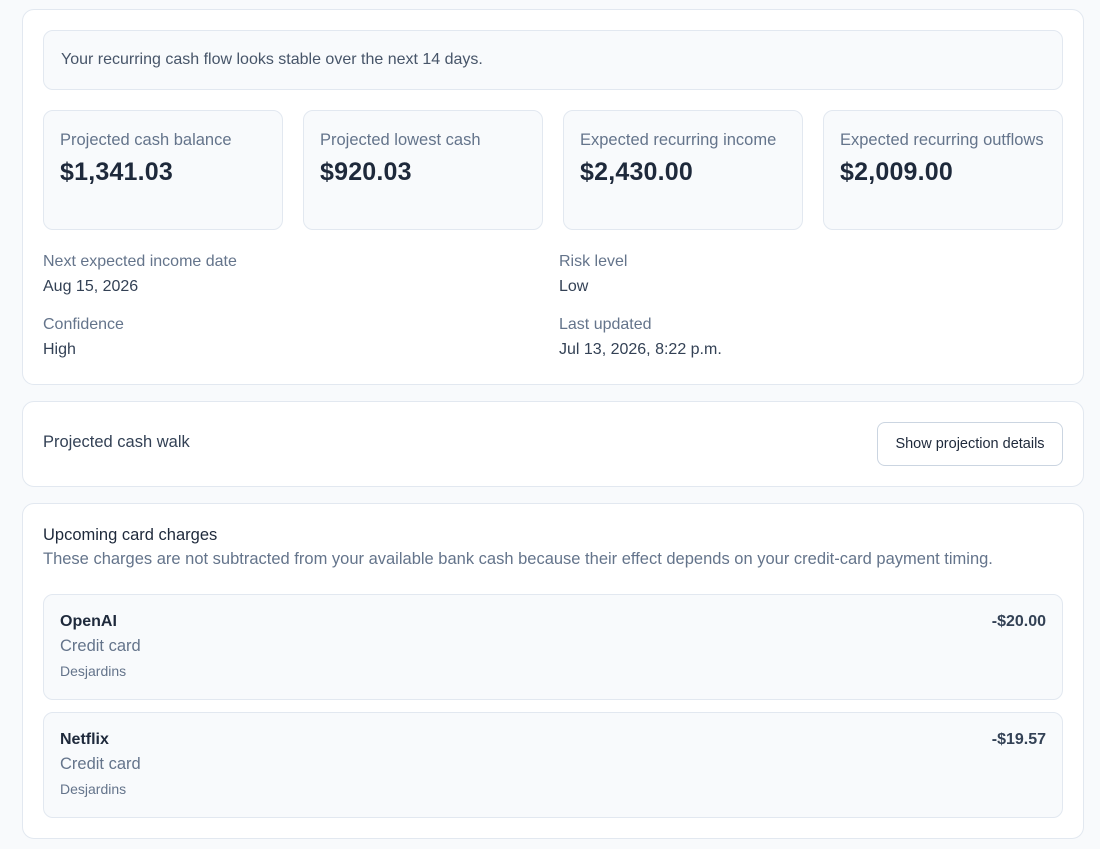 The height and width of the screenshot is (849, 1100). I want to click on metric-projected-lowest-cash: Projected lowest cash $920.03, so click(423, 170).